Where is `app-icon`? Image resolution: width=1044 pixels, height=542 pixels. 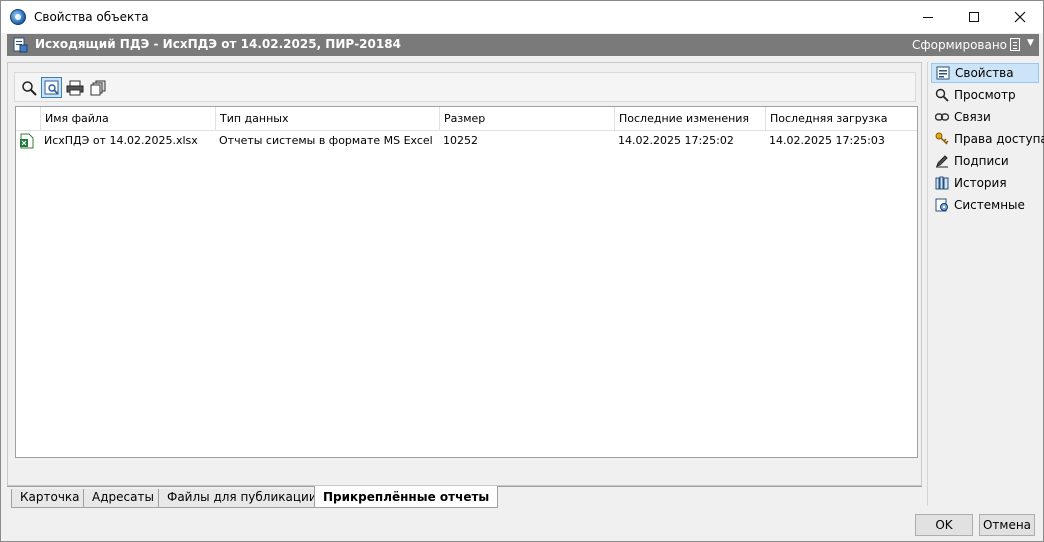 app-icon is located at coordinates (18, 17).